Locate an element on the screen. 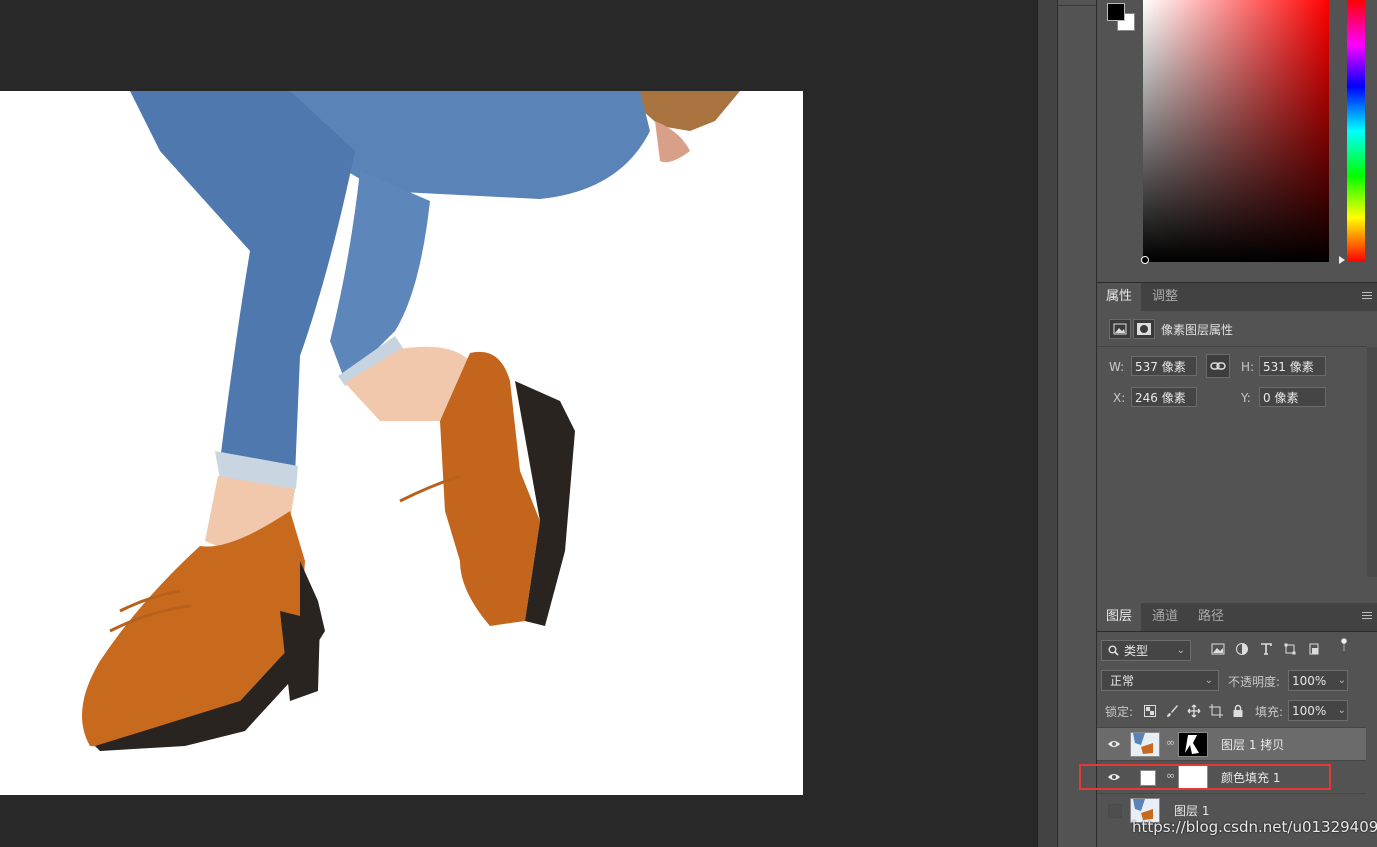 This screenshot has height=847, width=1377. tab-paths: 路径 is located at coordinates (1211, 617).